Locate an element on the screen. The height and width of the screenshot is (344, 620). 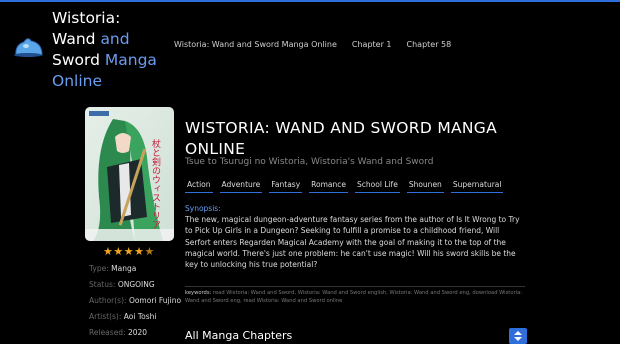
nav-link-home: Wistoria: Wand and Sword Manga Online is located at coordinates (255, 44).